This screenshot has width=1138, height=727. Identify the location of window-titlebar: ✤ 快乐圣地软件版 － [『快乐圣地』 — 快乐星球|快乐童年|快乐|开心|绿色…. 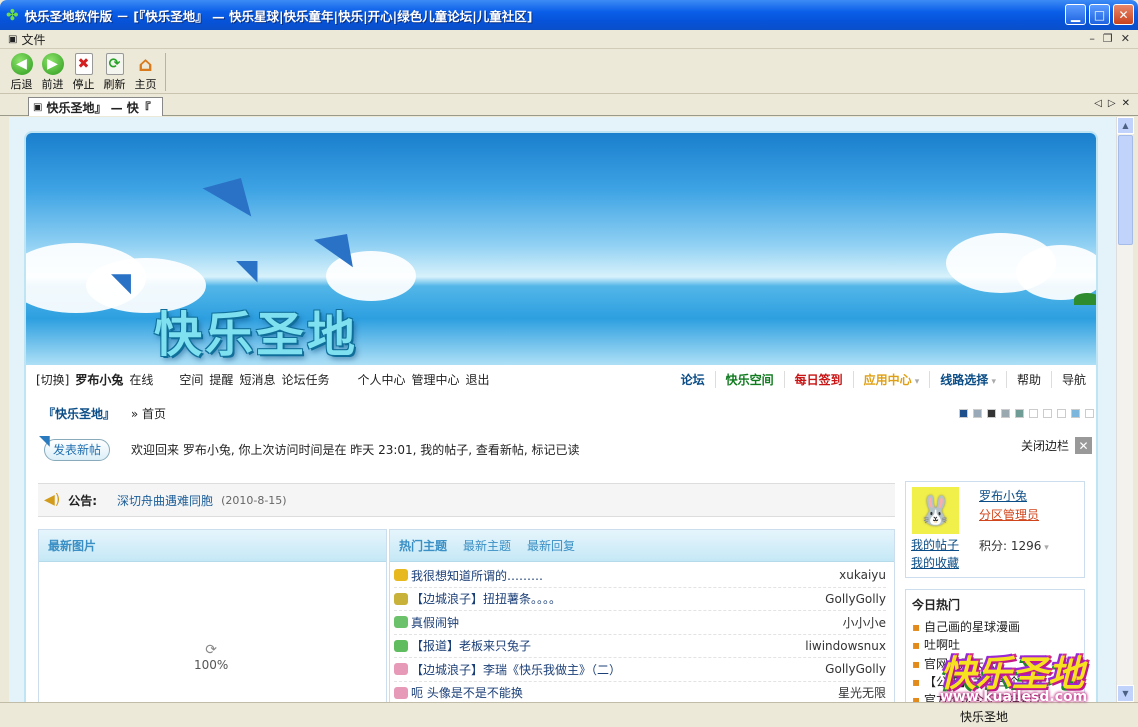
(569, 15).